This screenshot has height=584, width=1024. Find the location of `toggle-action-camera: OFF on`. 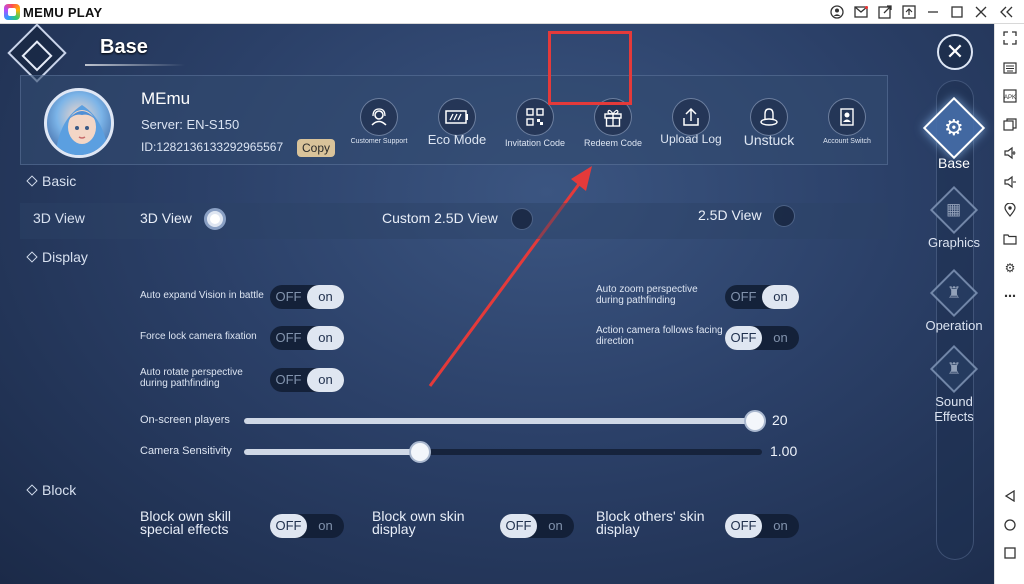

toggle-action-camera: OFF on is located at coordinates (762, 338).